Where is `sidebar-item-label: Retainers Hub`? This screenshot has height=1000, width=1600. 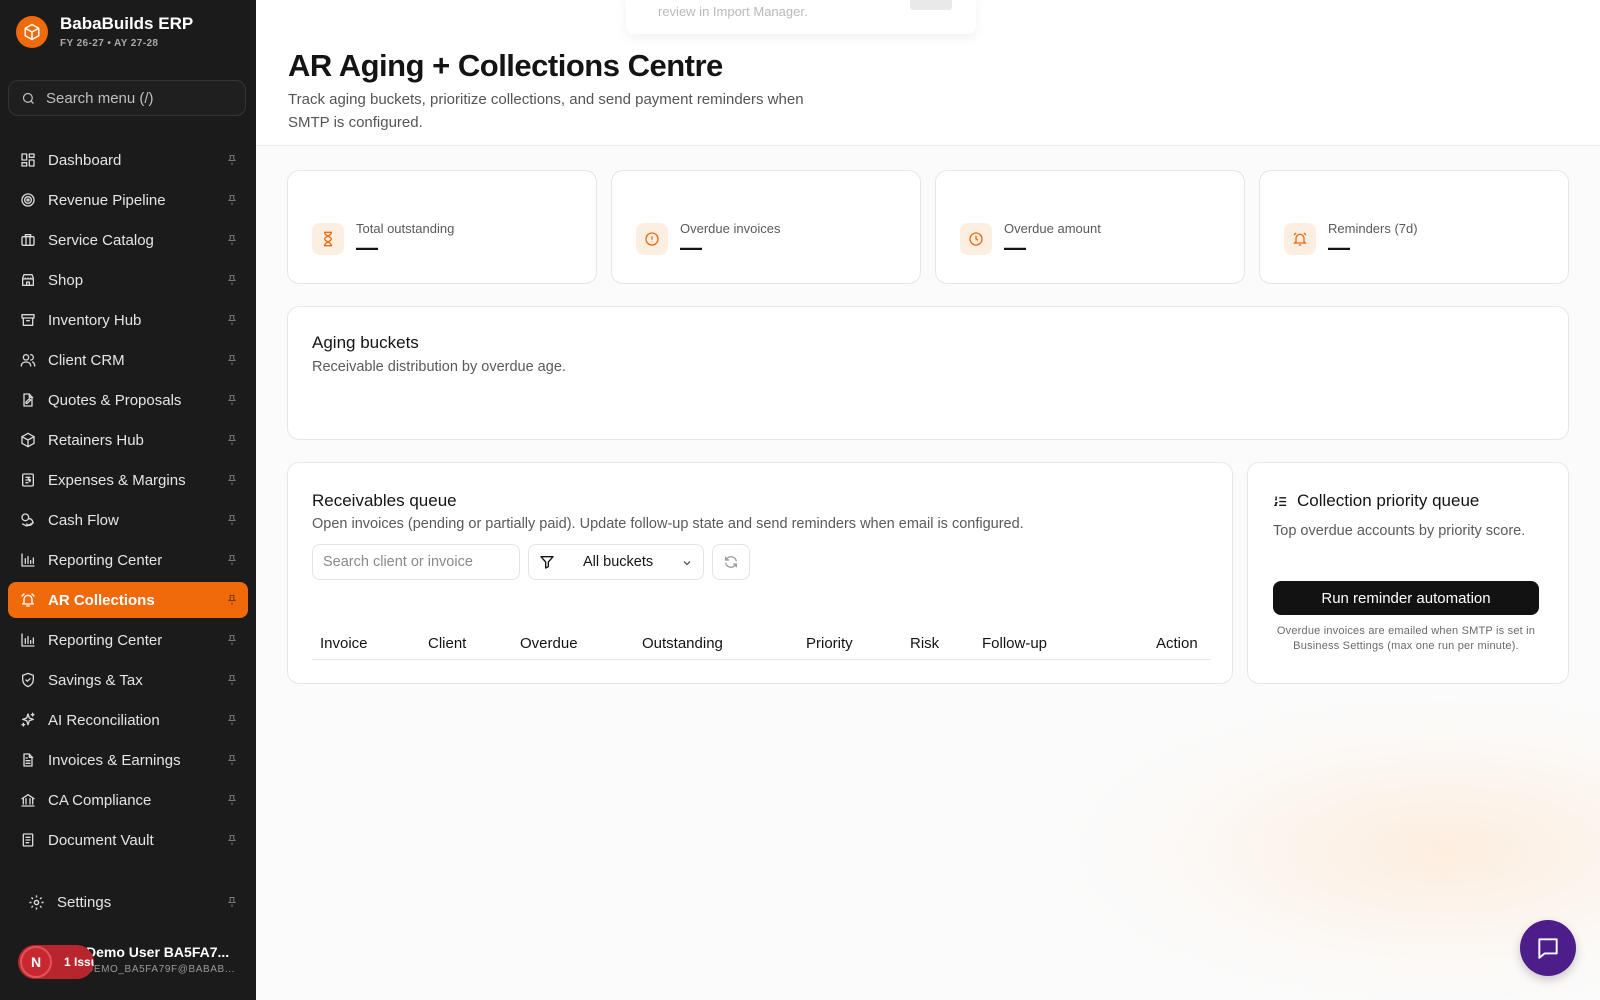 sidebar-item-label: Retainers Hub is located at coordinates (96, 440).